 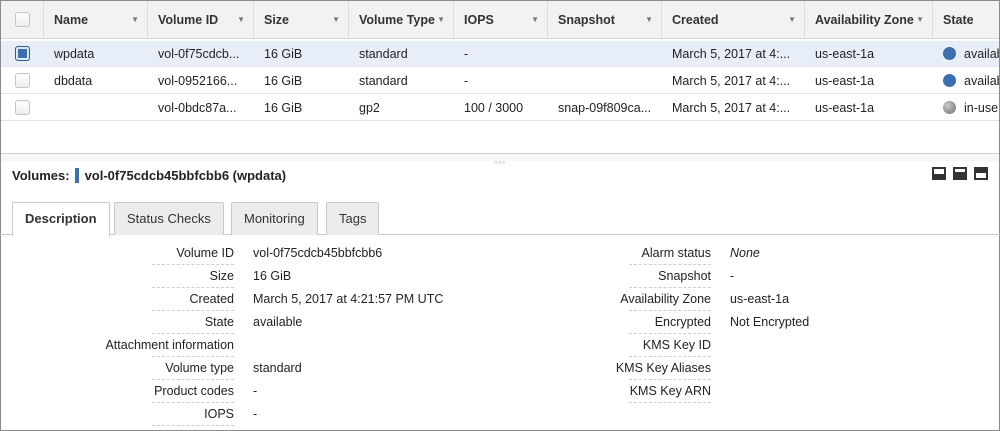 I want to click on select-all-checkbox, so click(x=22, y=19).